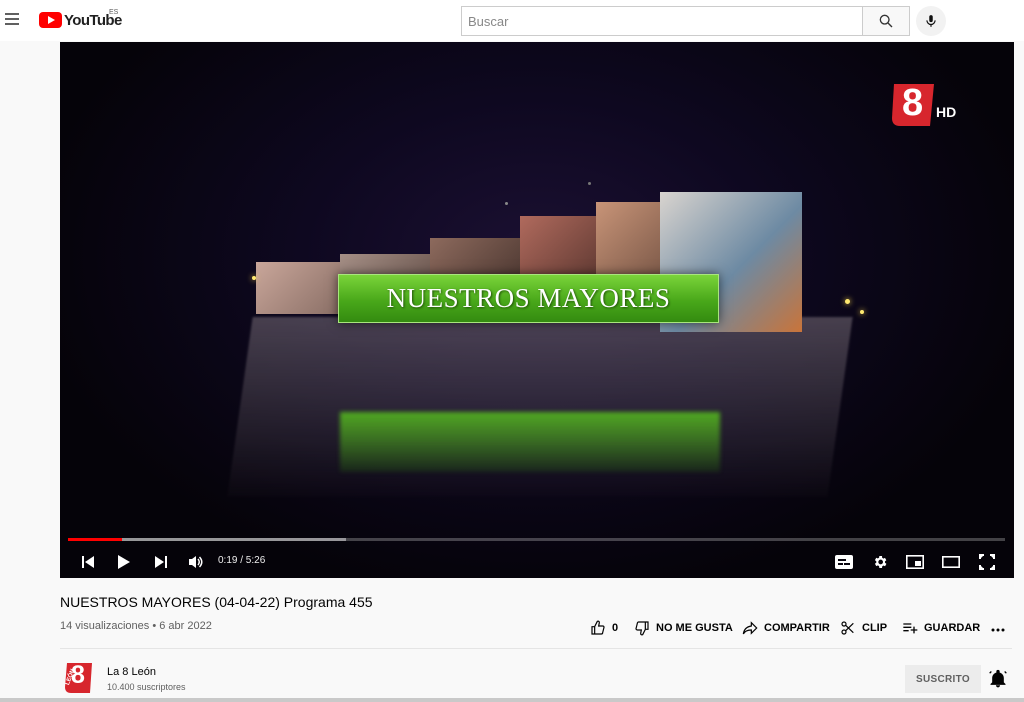 This screenshot has height=702, width=1024. I want to click on progress-bar, so click(536, 539).